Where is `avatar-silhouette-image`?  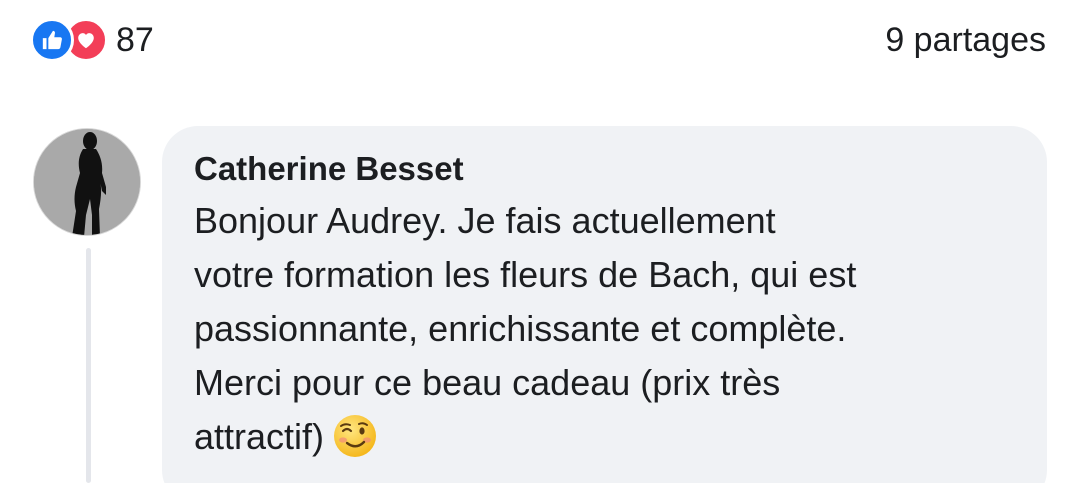 avatar-silhouette-image is located at coordinates (87, 182).